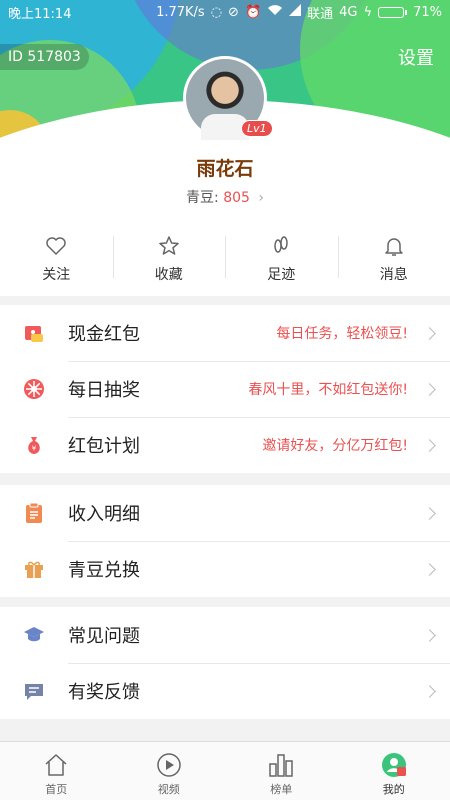  I want to click on settings-button: 设置, so click(416, 57).